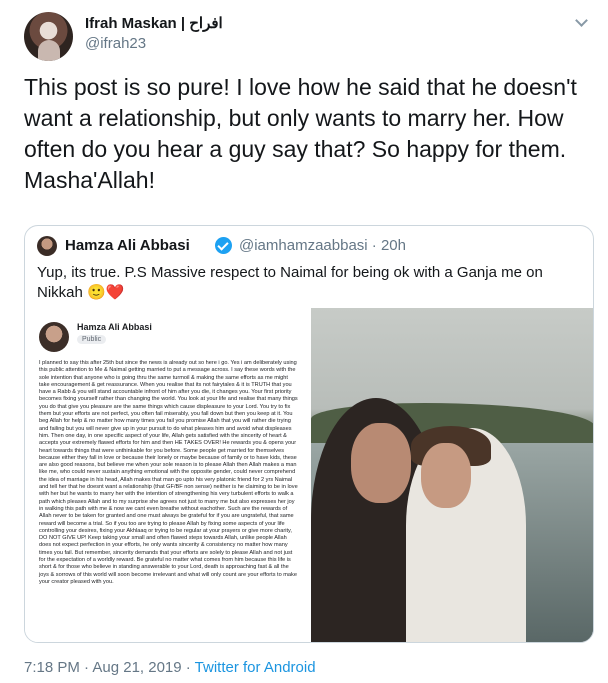 This screenshot has height=683, width=608. Describe the element at coordinates (109, 667) in the screenshot. I see `tweet-timestamp: 7:18 PM · Aug 21, 2019 ·` at that location.